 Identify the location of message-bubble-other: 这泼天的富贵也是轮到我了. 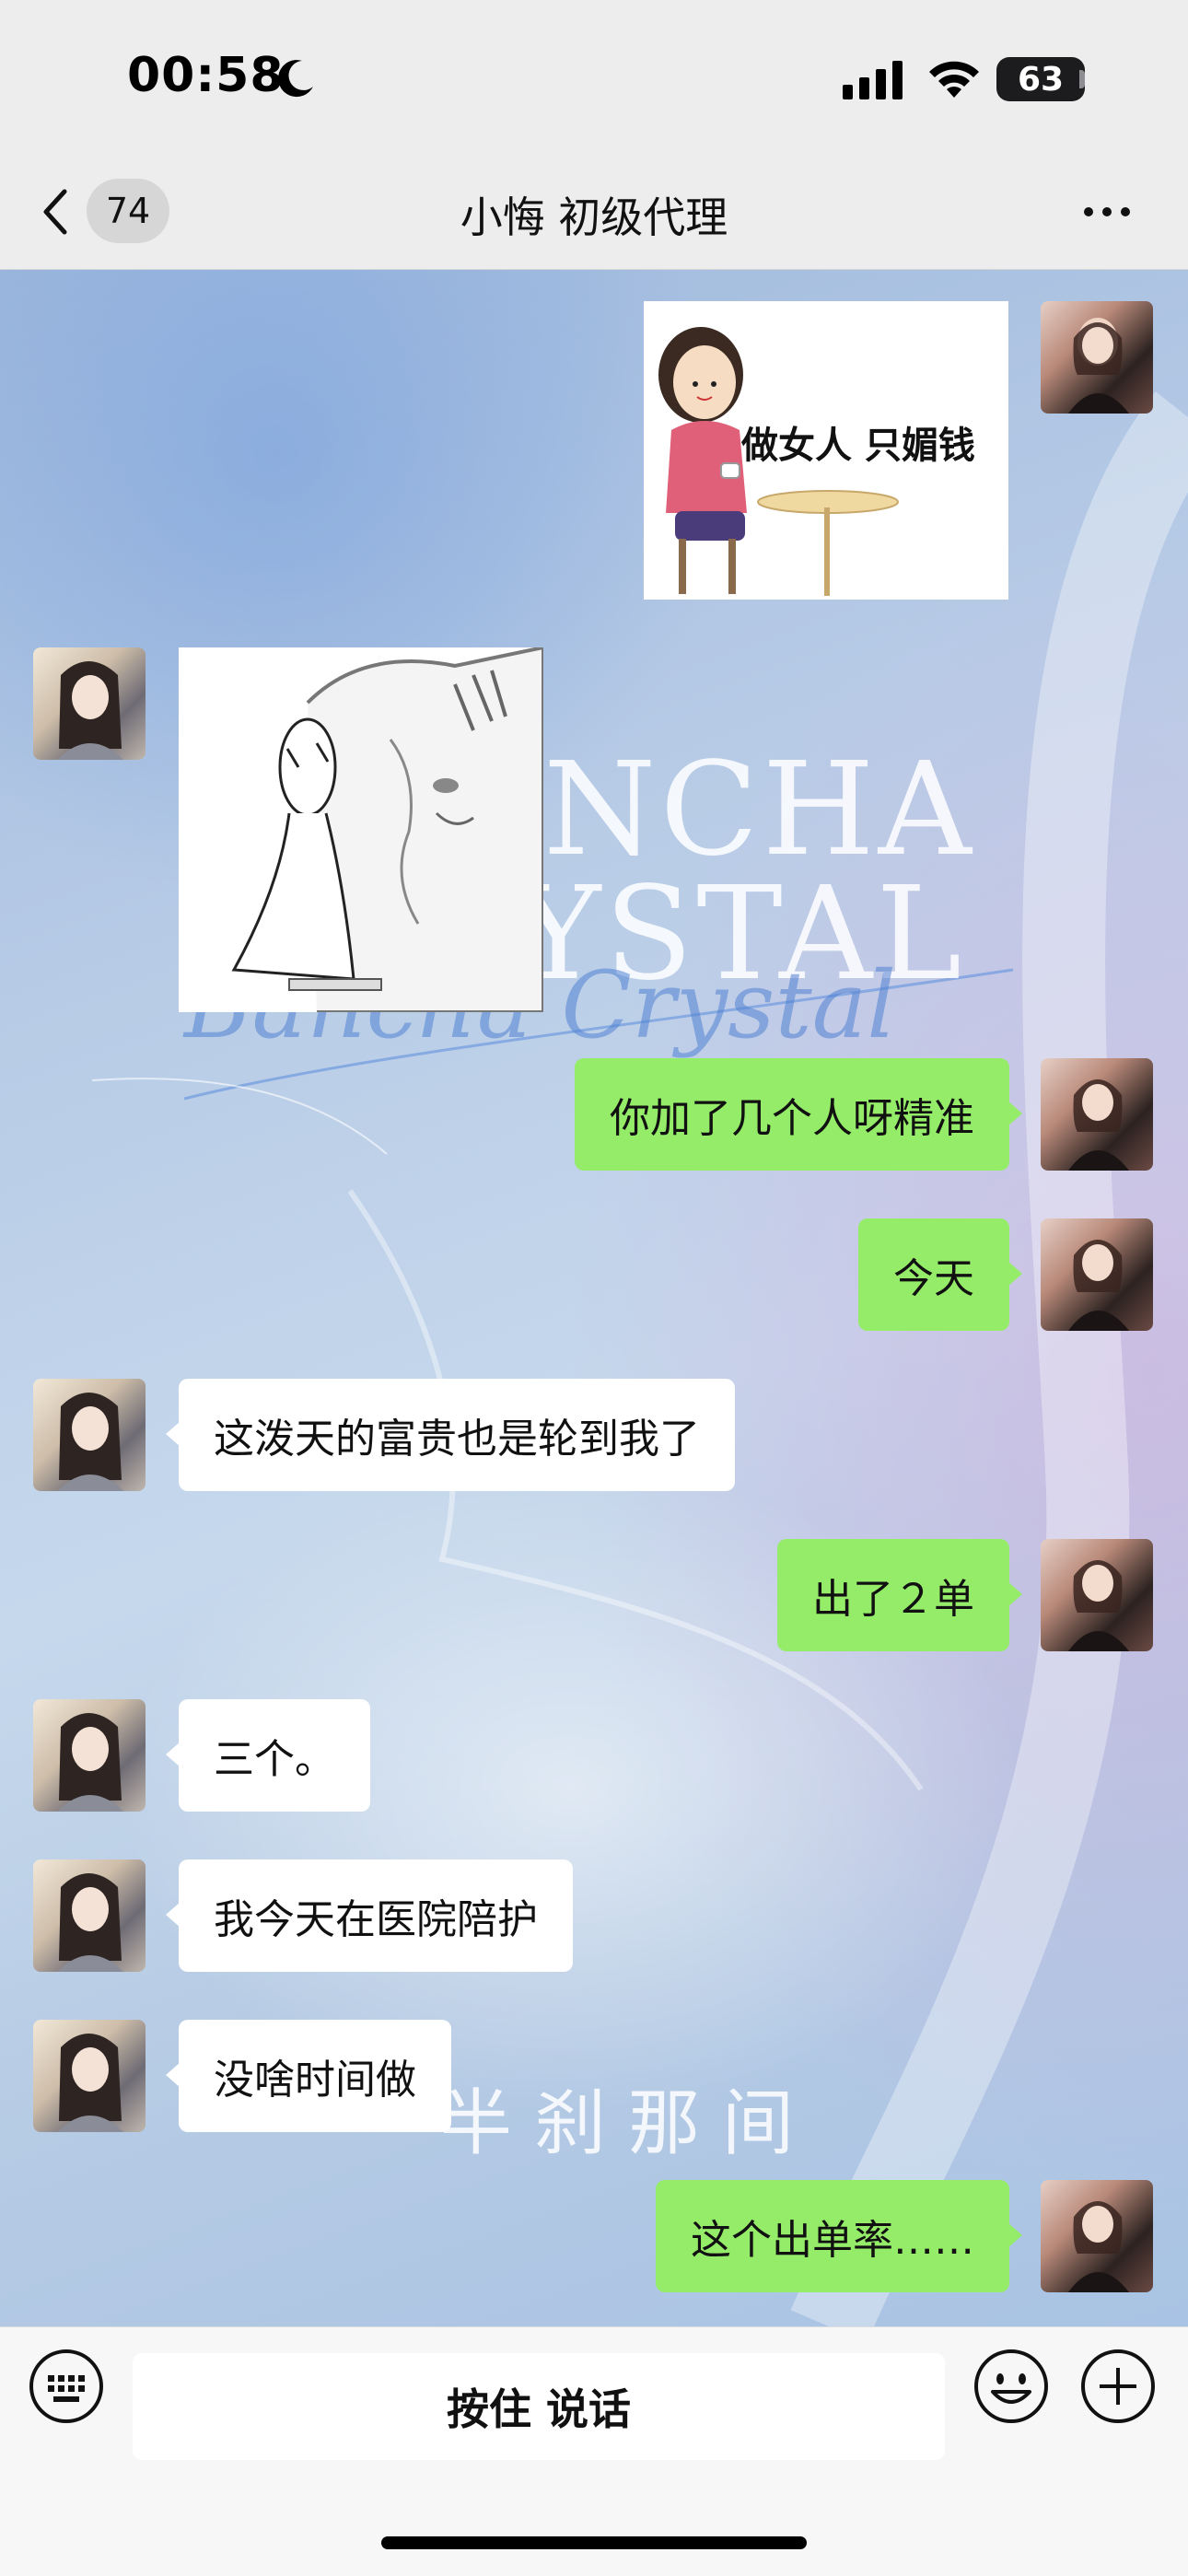
(451, 1435).